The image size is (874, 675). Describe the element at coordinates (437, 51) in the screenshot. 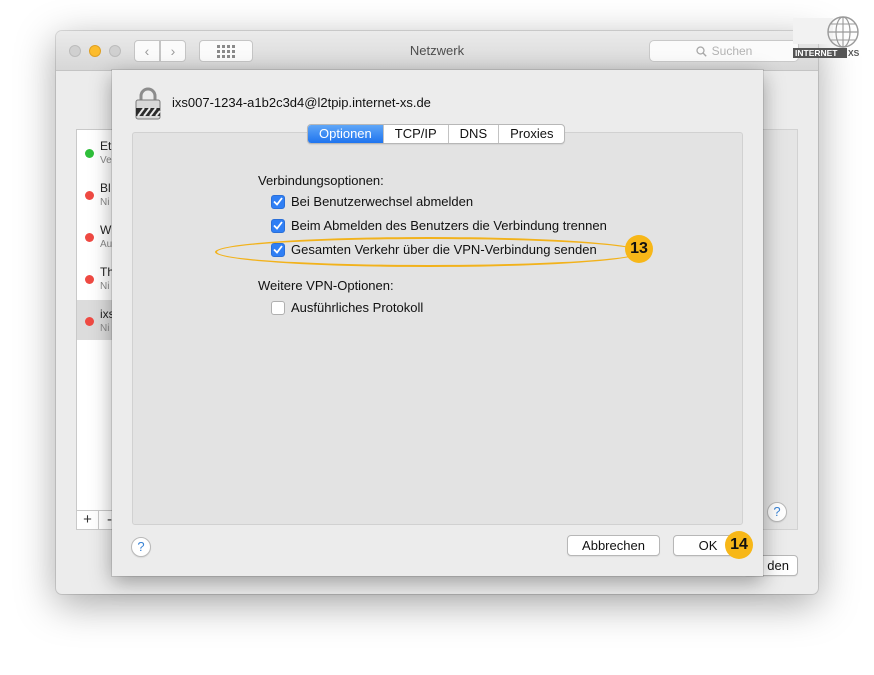

I see `titlebar: ‹ › Netzwerk Suchen` at that location.